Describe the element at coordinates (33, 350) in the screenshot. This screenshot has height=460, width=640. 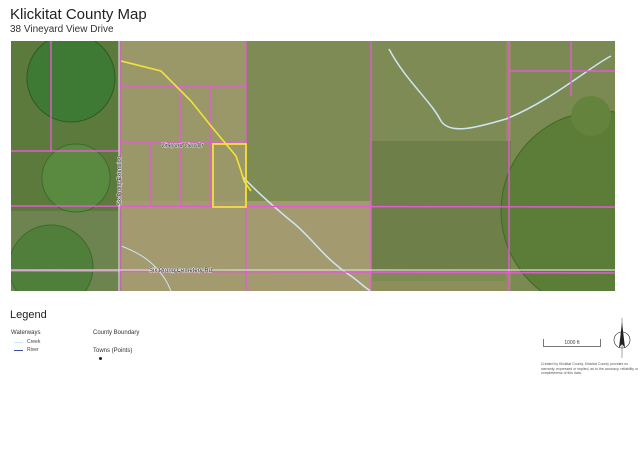
I see `legend-river-label: River` at that location.